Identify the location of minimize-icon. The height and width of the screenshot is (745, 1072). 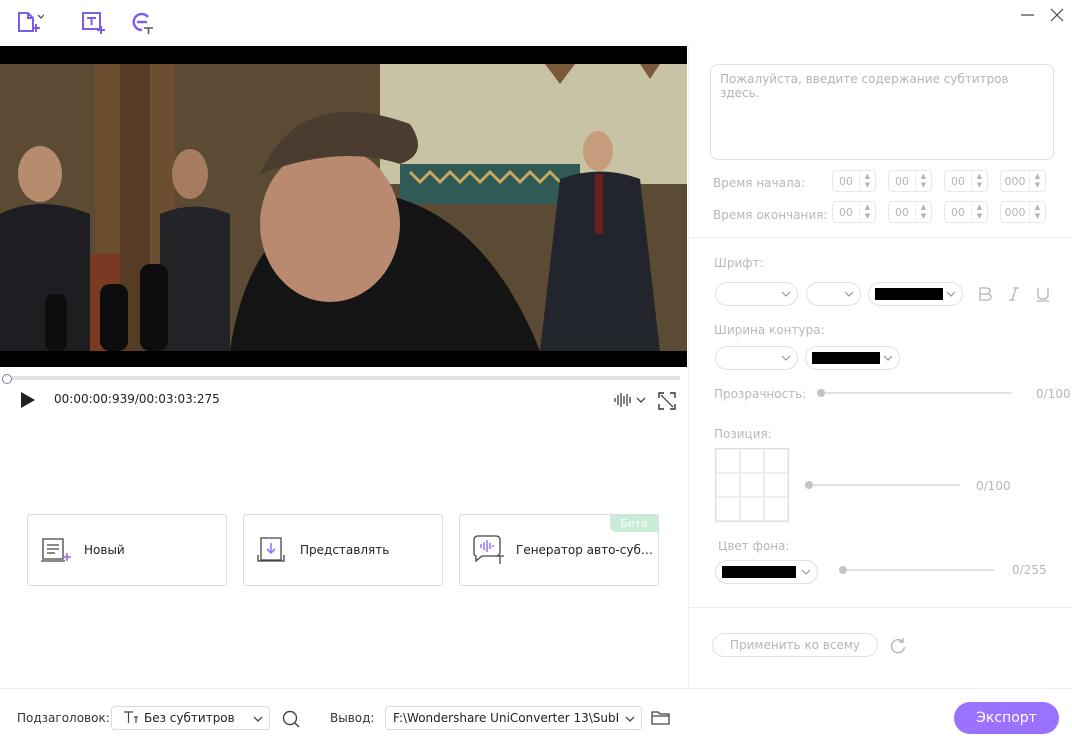
(1027, 15).